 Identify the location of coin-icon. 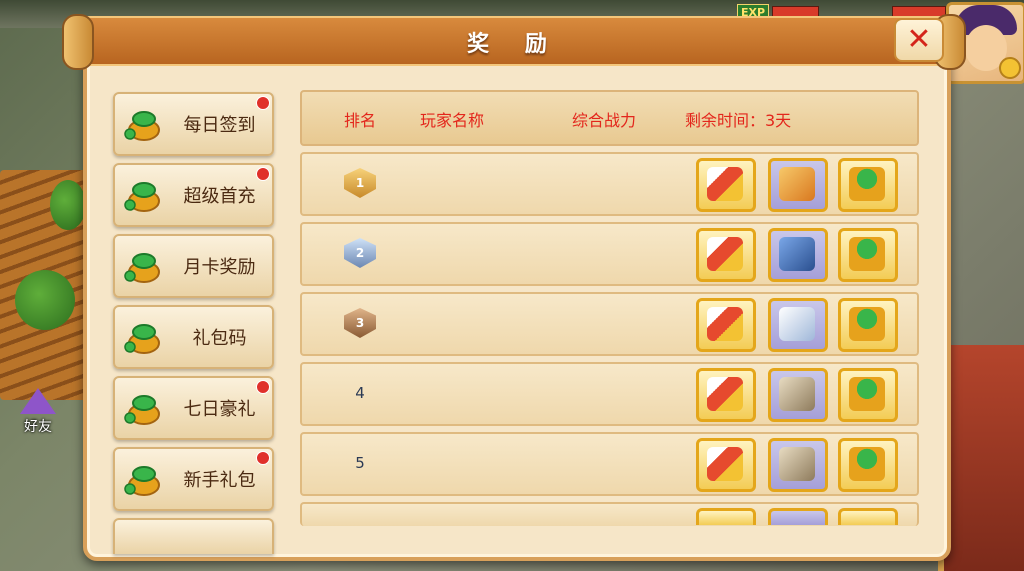
(1010, 68).